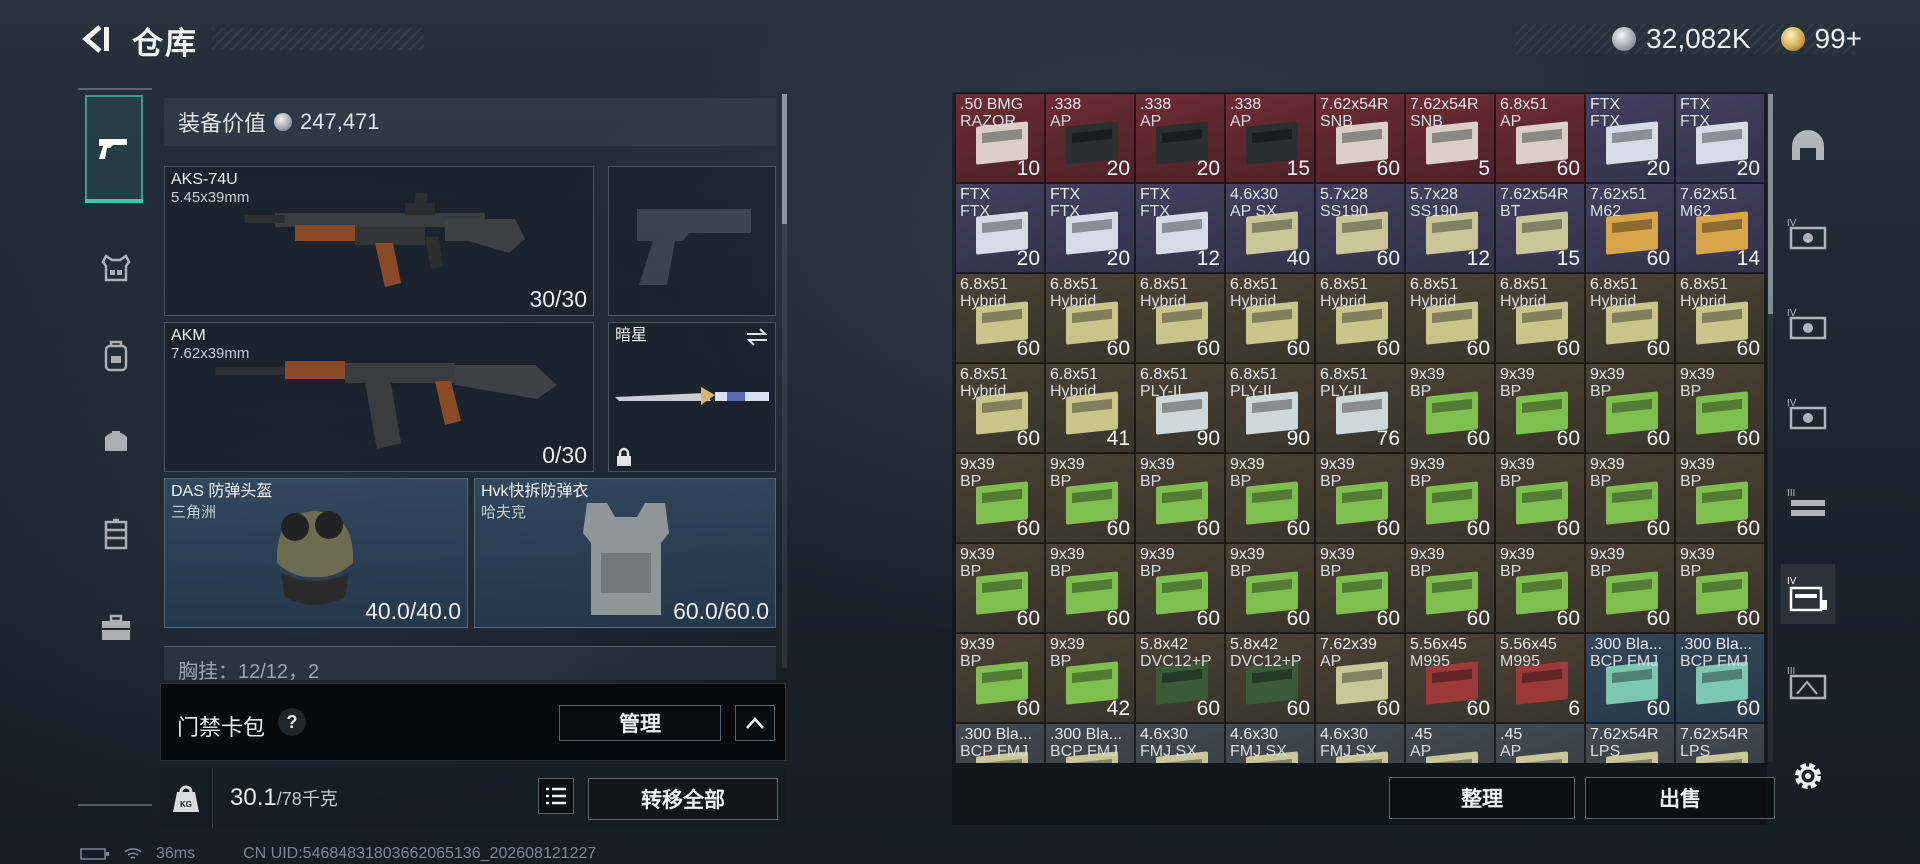 The height and width of the screenshot is (864, 1920). What do you see at coordinates (683, 799) in the screenshot?
I see `transfer-all-button: 转移全部` at bounding box center [683, 799].